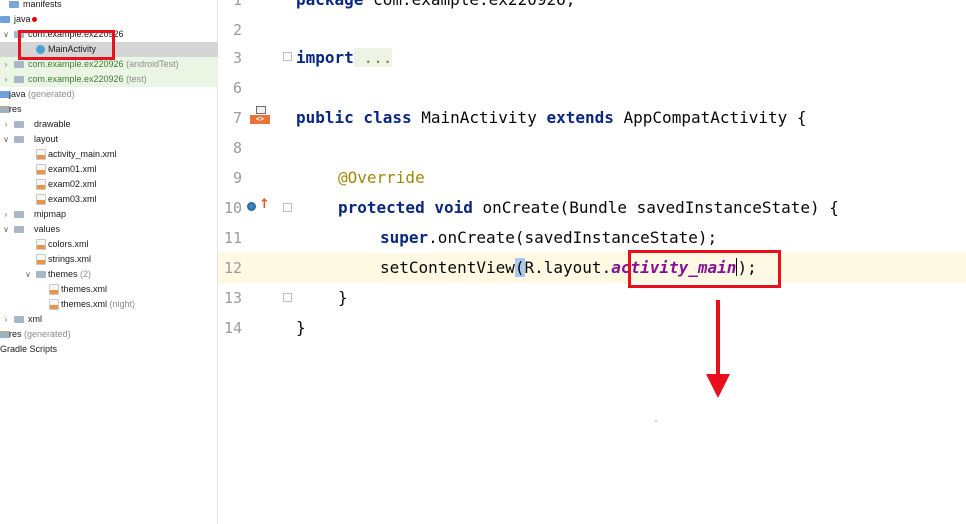 The height and width of the screenshot is (524, 966). I want to click on tree-item-drawable: › drawable, so click(109, 124).